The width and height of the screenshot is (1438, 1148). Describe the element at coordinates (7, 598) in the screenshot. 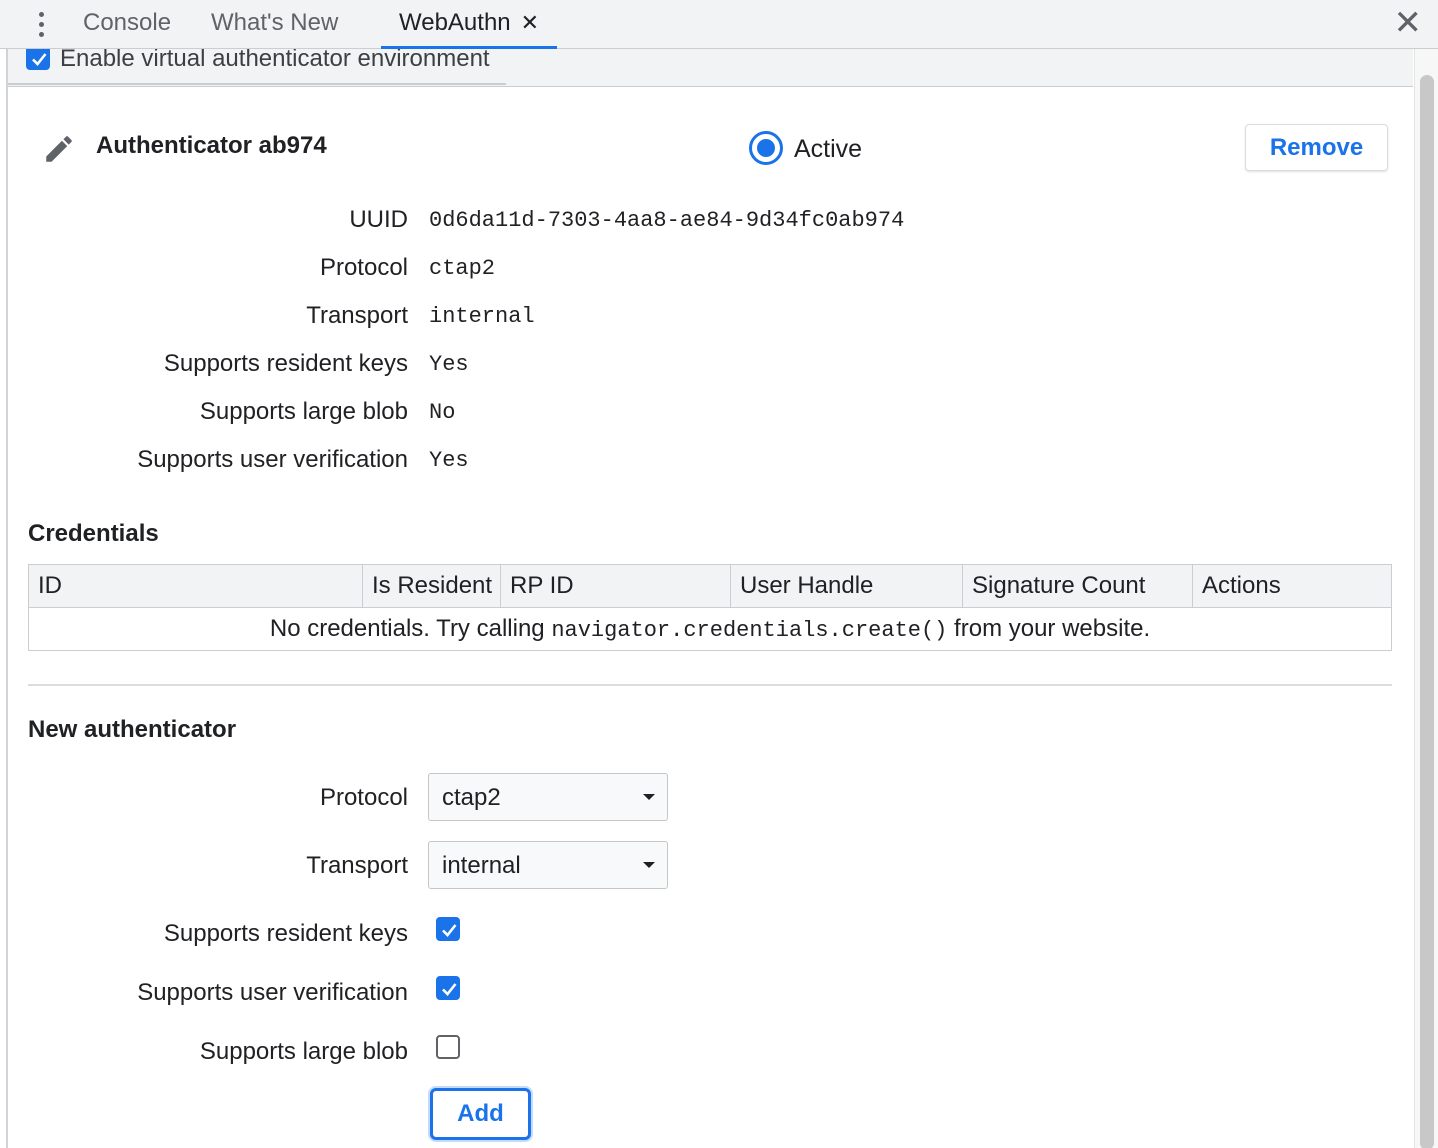

I see `panel-left-border` at that location.